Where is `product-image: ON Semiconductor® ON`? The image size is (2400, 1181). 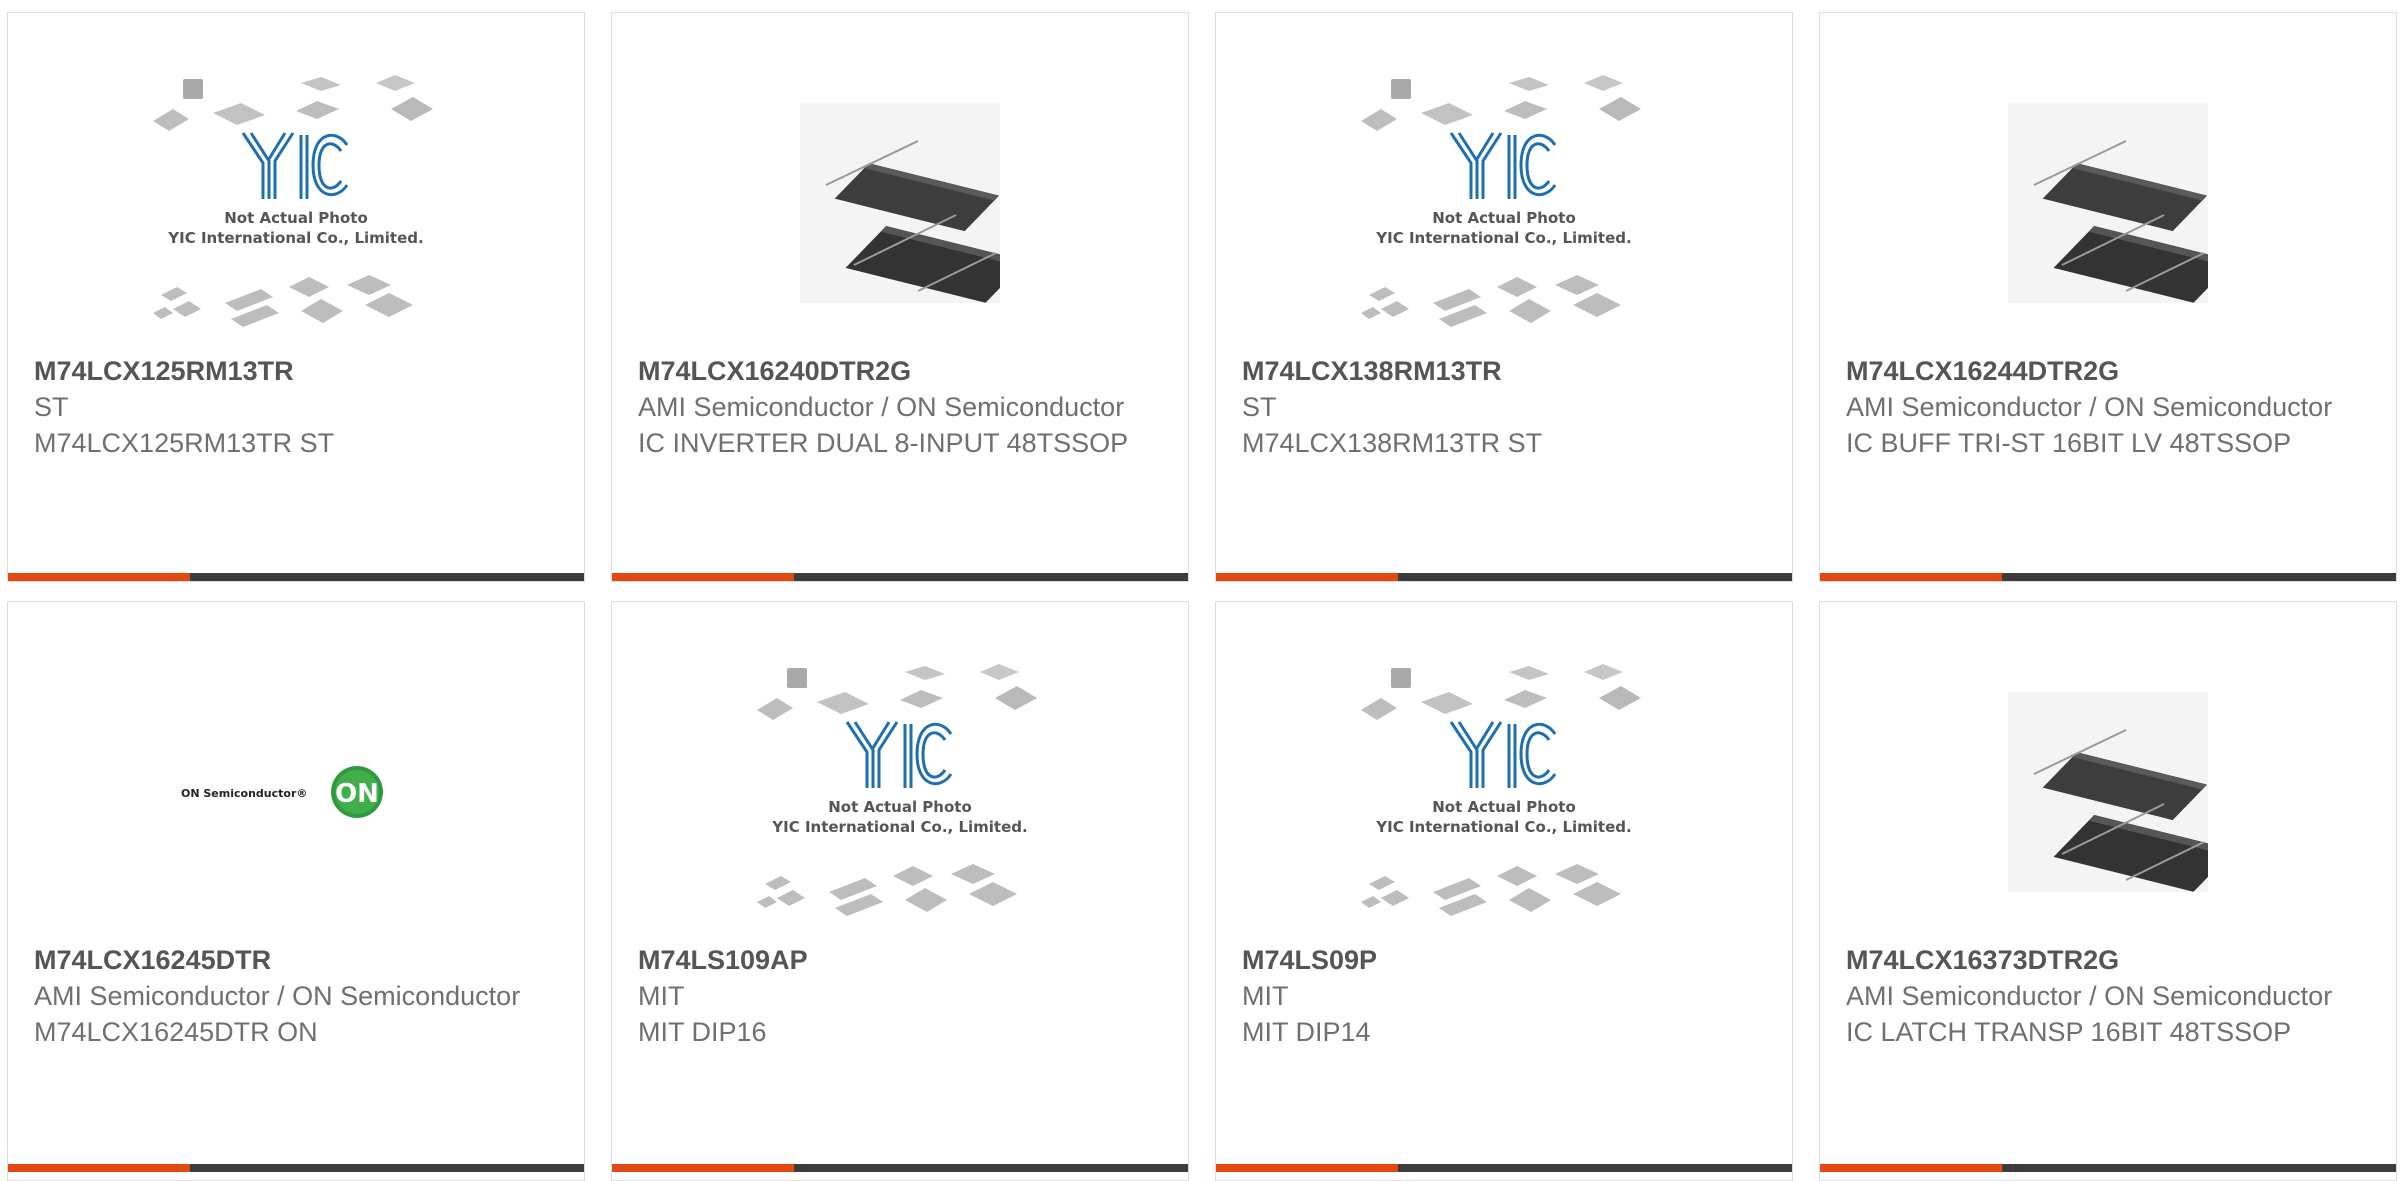
product-image: ON Semiconductor® ON is located at coordinates (296, 792).